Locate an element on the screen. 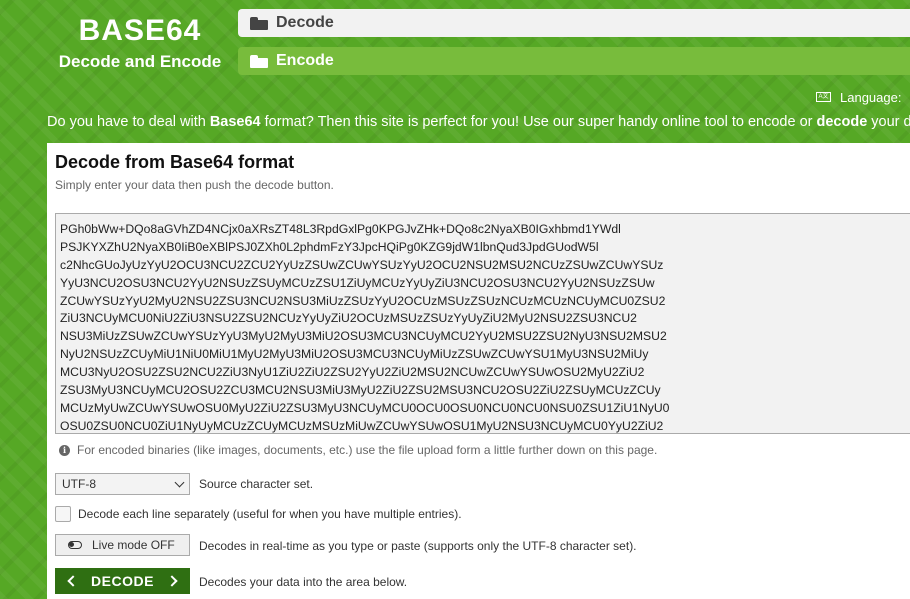 The height and width of the screenshot is (599, 910). logo-title: BASE64 is located at coordinates (140, 30).